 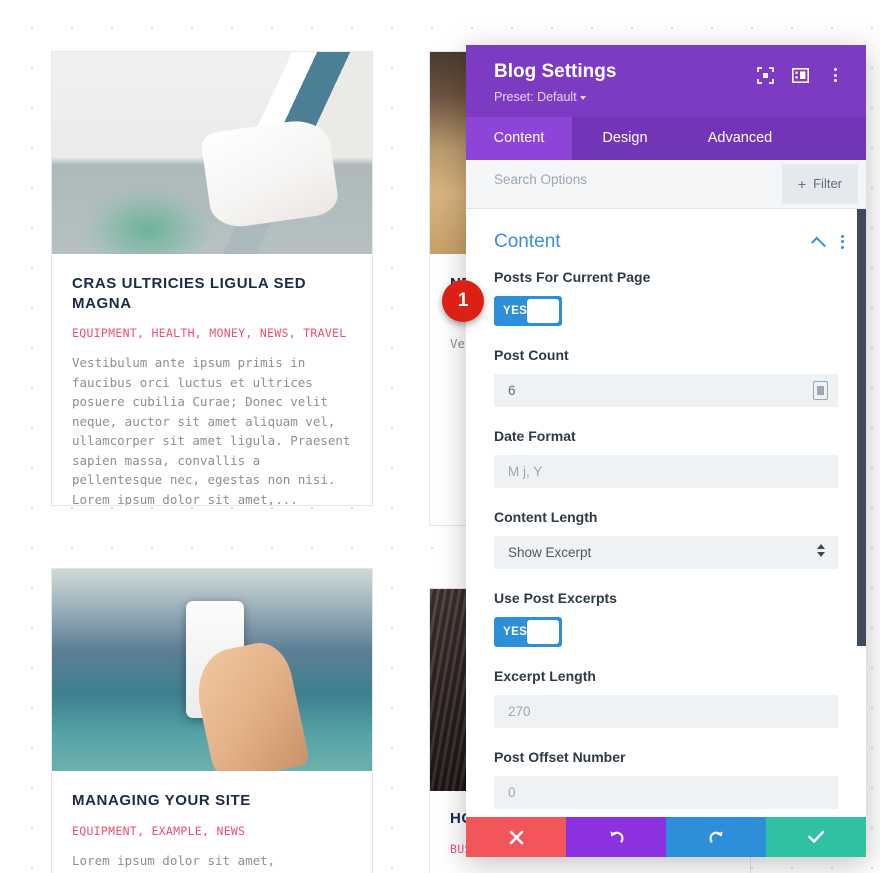 I want to click on modal-action-bar, so click(x=666, y=837).